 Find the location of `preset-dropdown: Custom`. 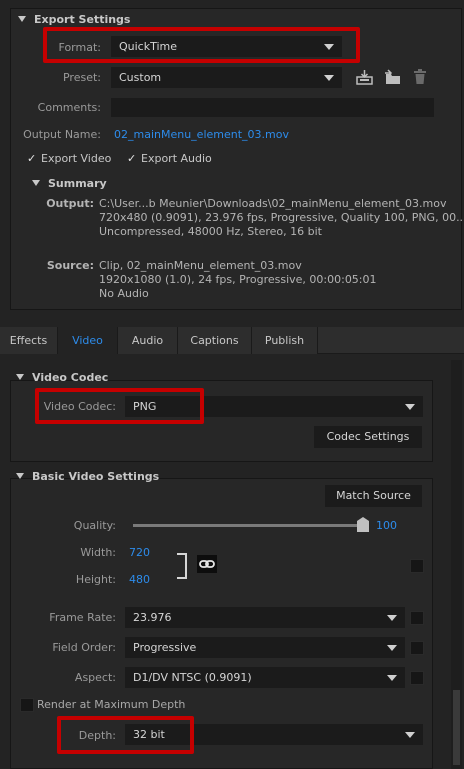

preset-dropdown: Custom is located at coordinates (226, 77).